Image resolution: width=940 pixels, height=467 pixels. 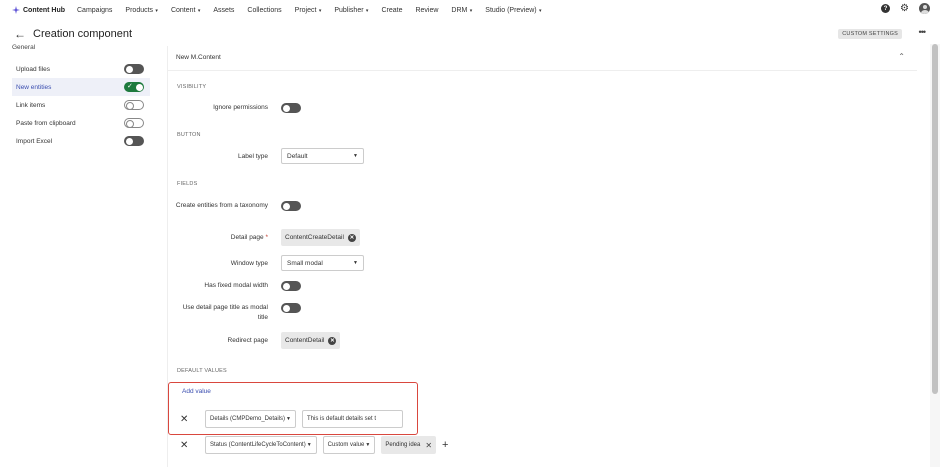 I want to click on sidebar-item: New entities ✓, so click(x=81, y=87).